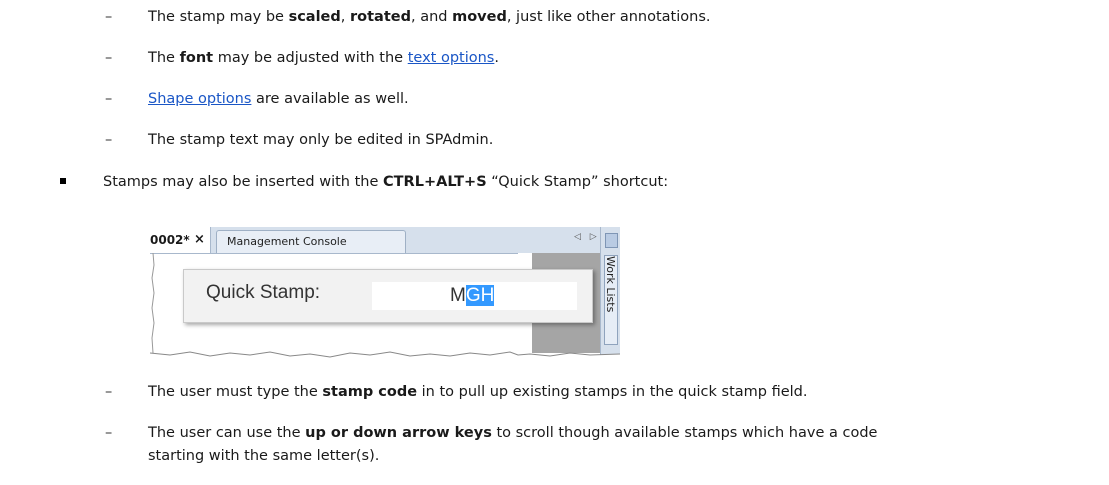 This screenshot has height=485, width=1109. I want to click on document-stack-icon, so click(611, 240).